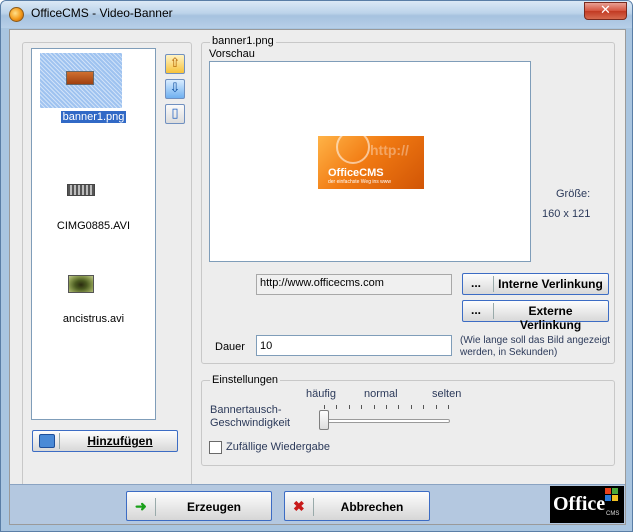 This screenshot has width=633, height=532. What do you see at coordinates (316, 14) in the screenshot?
I see `title-bar: OfficeCMS - Video-Banner ✕` at bounding box center [316, 14].